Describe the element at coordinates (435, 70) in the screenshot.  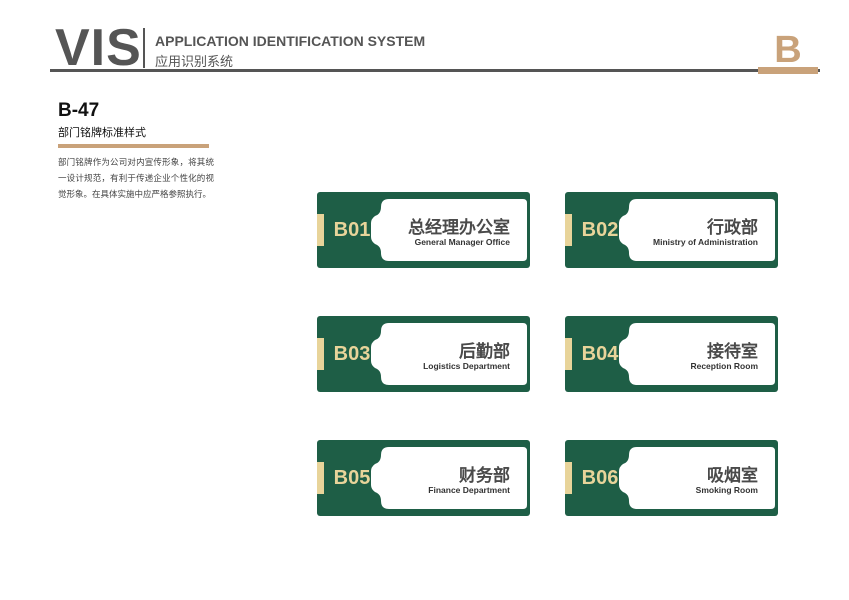
I see `header-rule` at that location.